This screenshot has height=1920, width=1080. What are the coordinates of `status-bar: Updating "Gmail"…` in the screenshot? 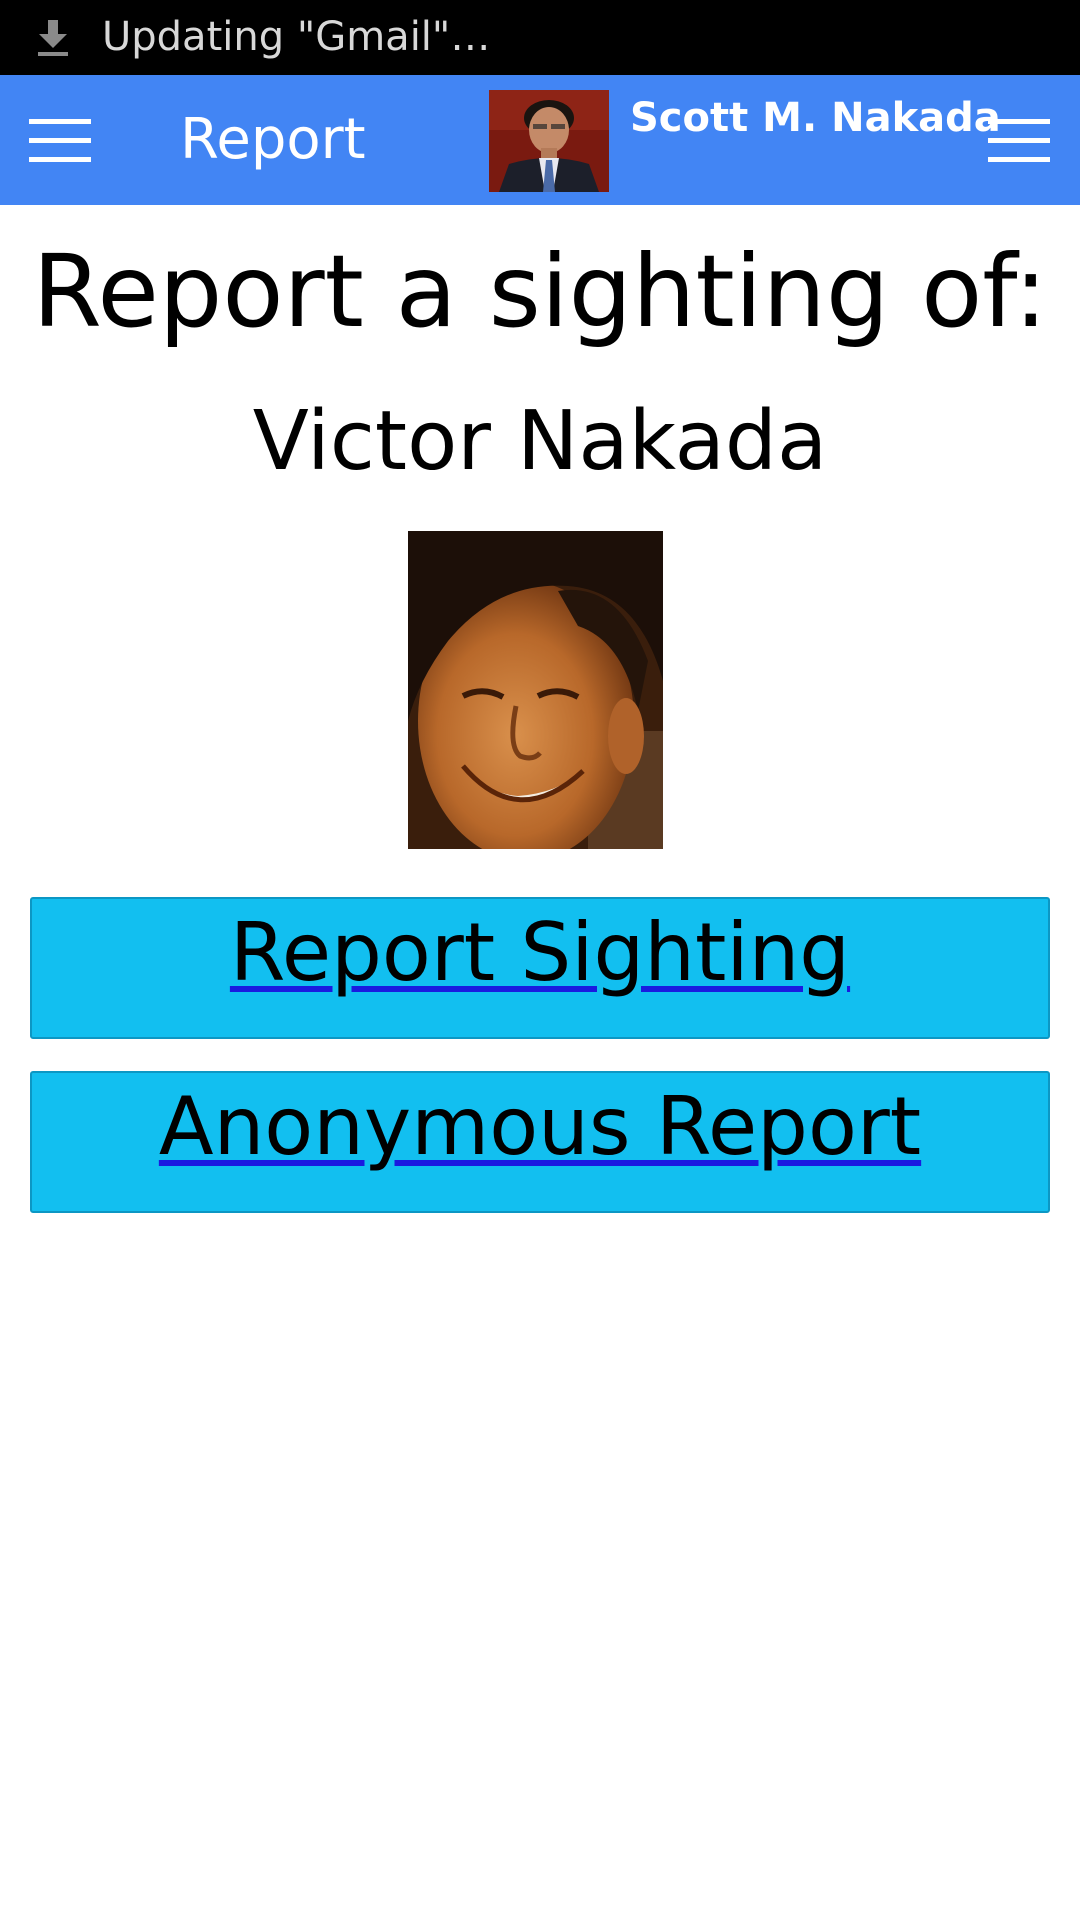 It's located at (540, 37).